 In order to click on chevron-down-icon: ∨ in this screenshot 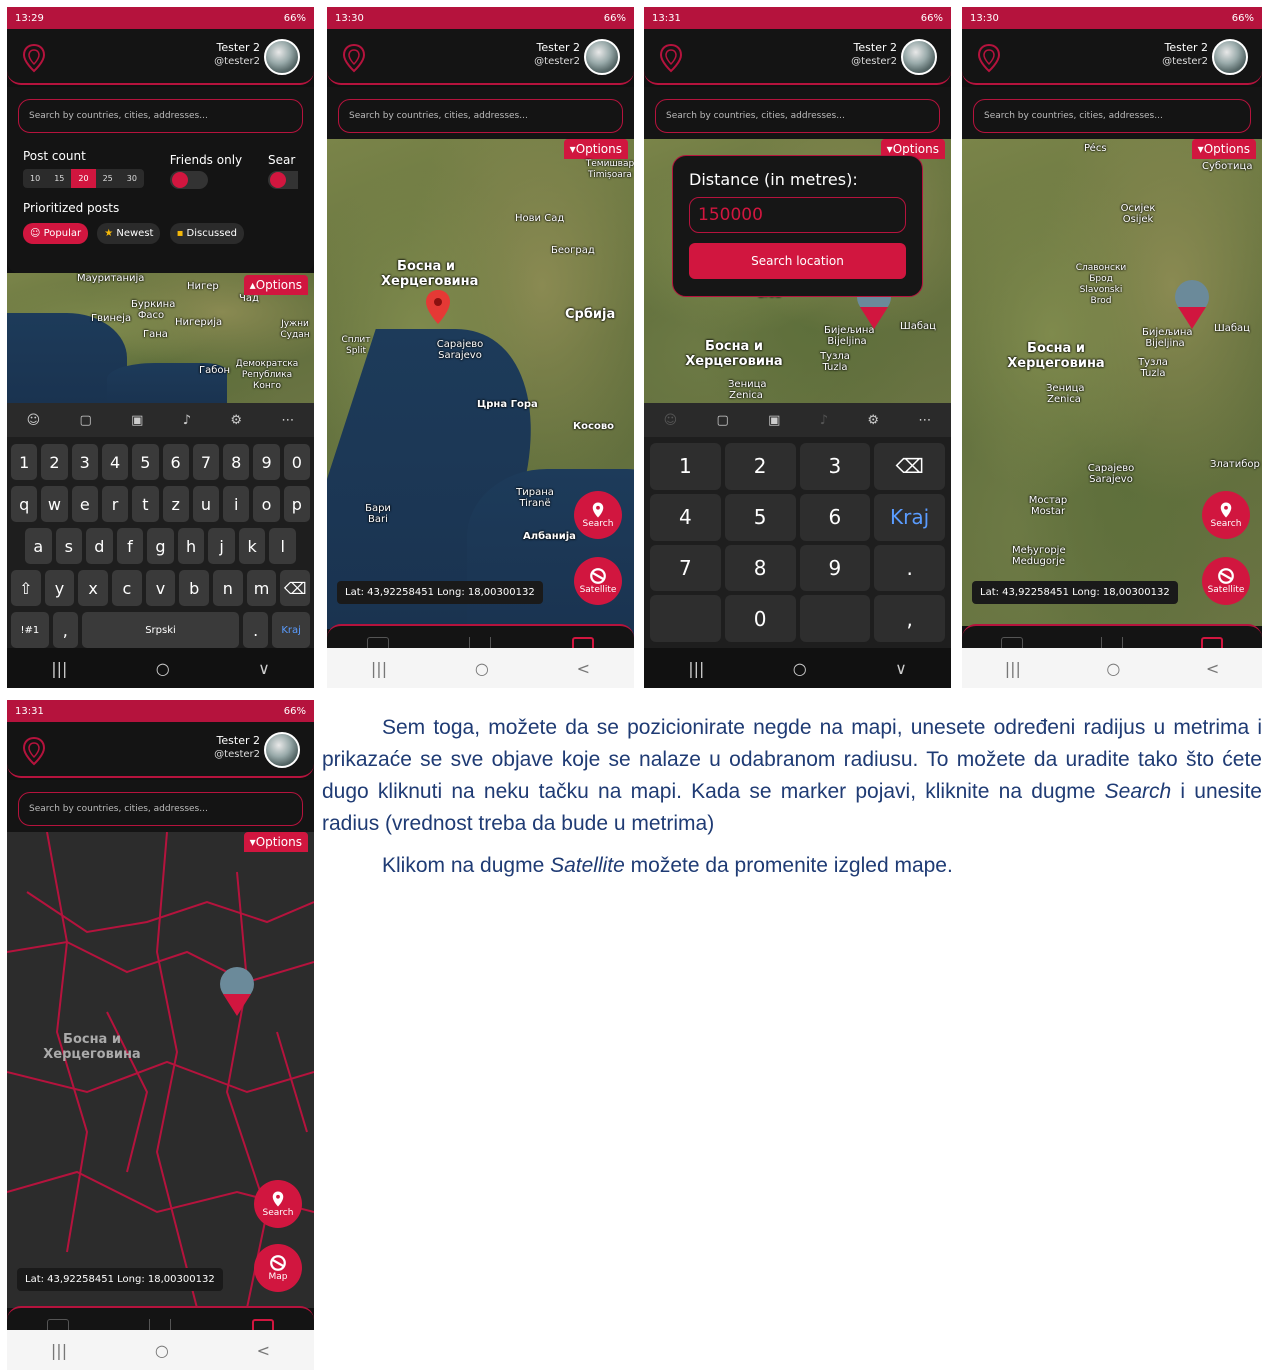, I will do `click(264, 668)`.